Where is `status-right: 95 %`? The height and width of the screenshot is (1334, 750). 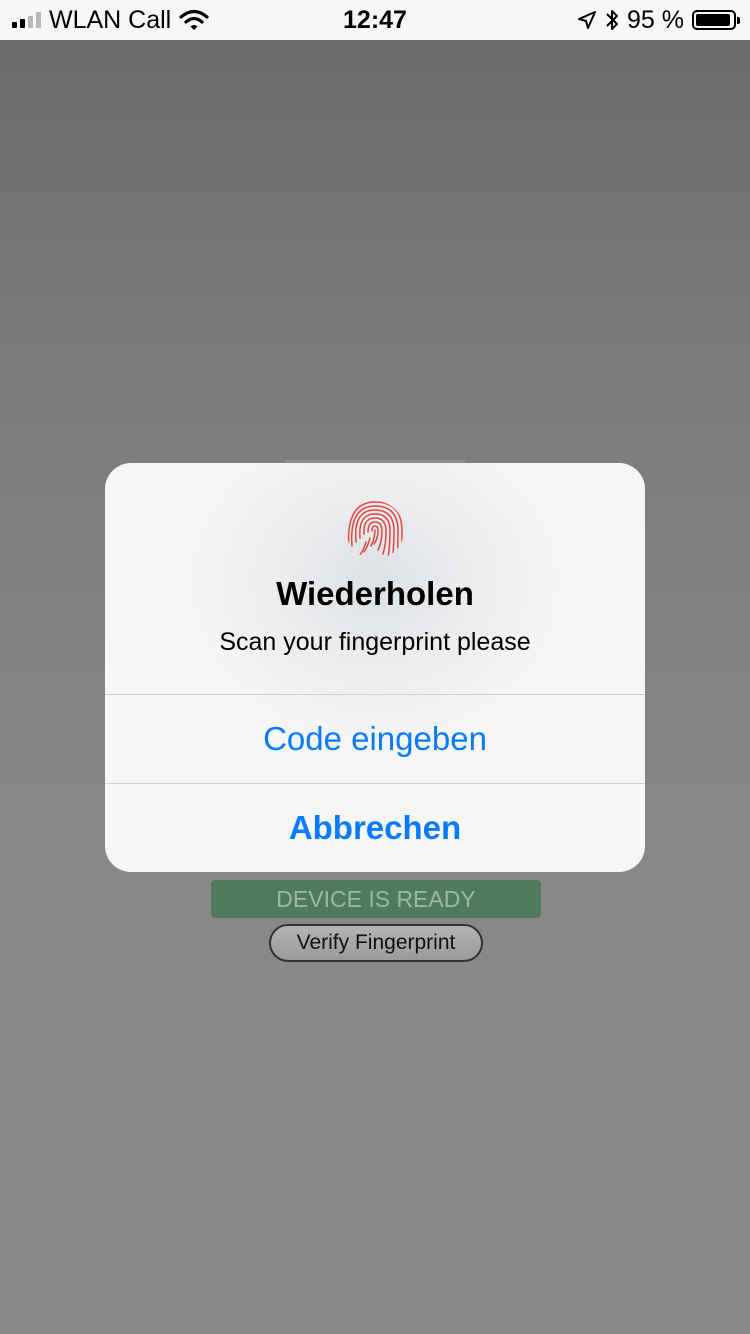
status-right: 95 % is located at coordinates (658, 20).